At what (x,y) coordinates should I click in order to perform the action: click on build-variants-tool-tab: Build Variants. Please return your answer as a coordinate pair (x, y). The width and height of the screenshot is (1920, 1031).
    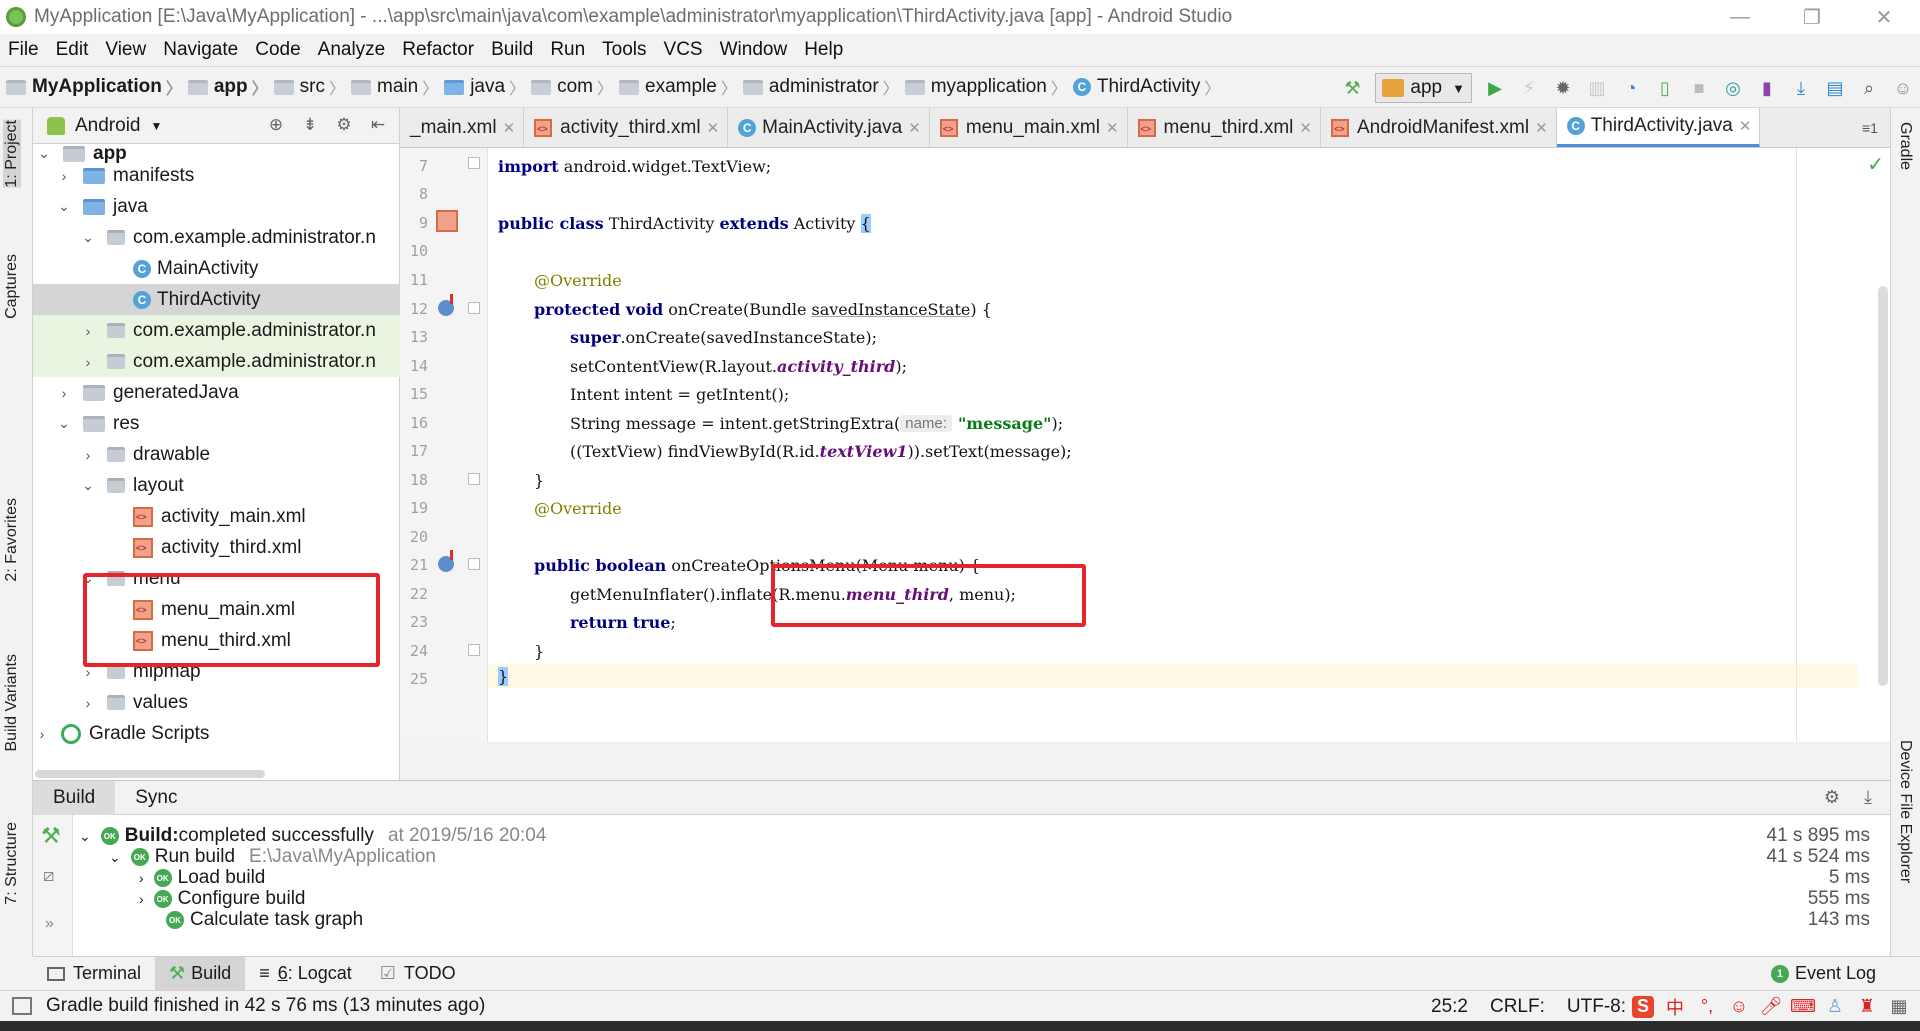
    Looking at the image, I should click on (12, 703).